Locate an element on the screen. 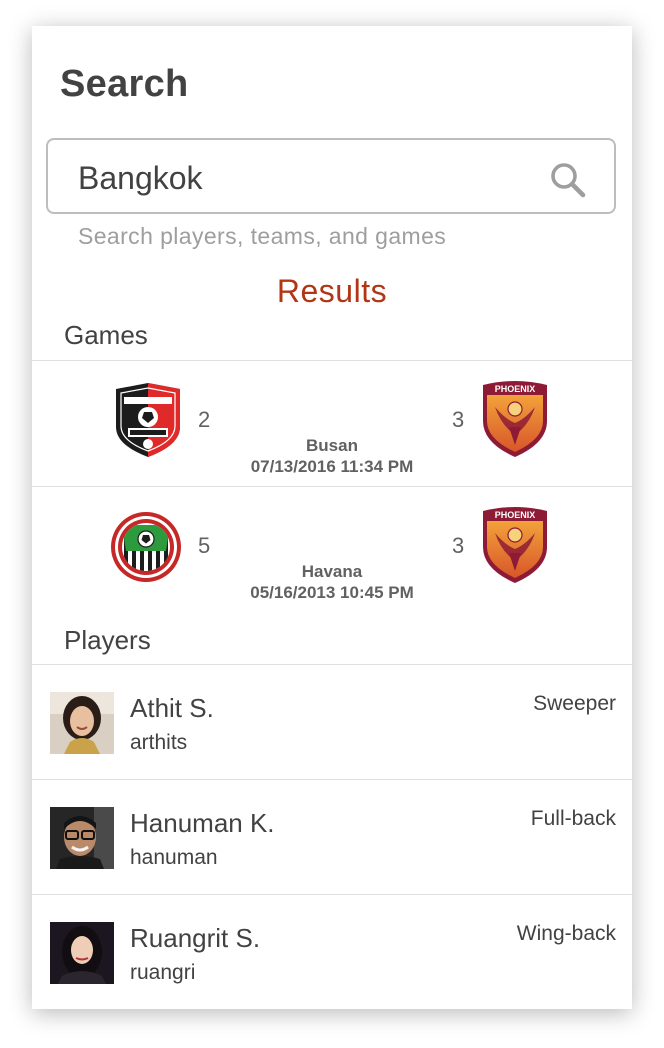  game-meta: Busan 07/13/2016 11:34 PM is located at coordinates (332, 456).